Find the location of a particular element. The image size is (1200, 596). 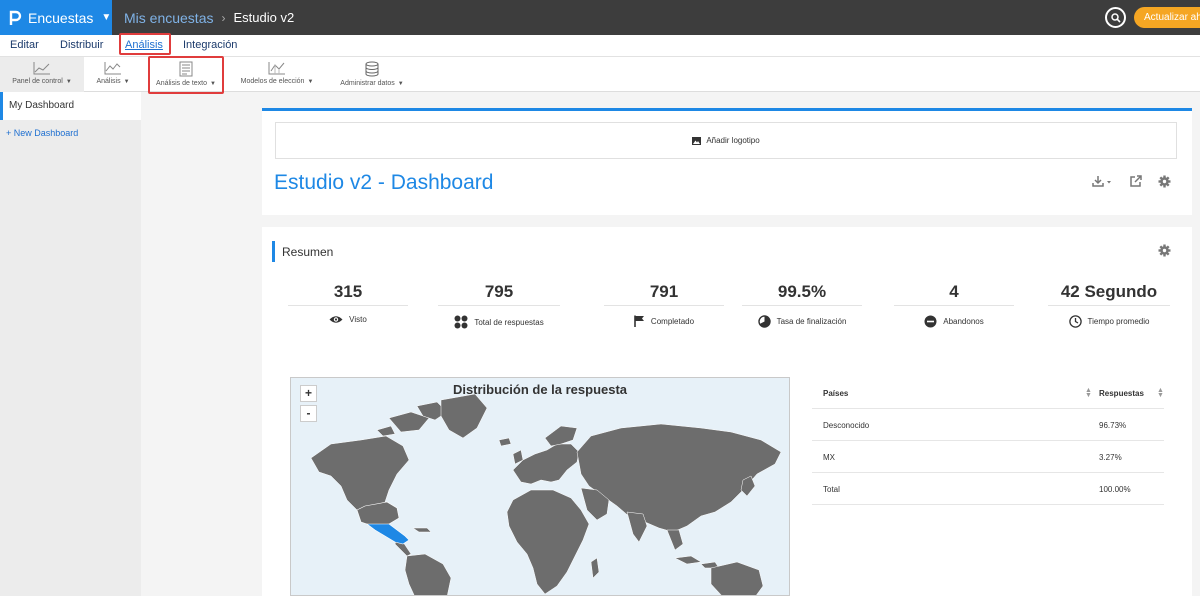

tool-analysis-label: Análisis is located at coordinates (108, 81).